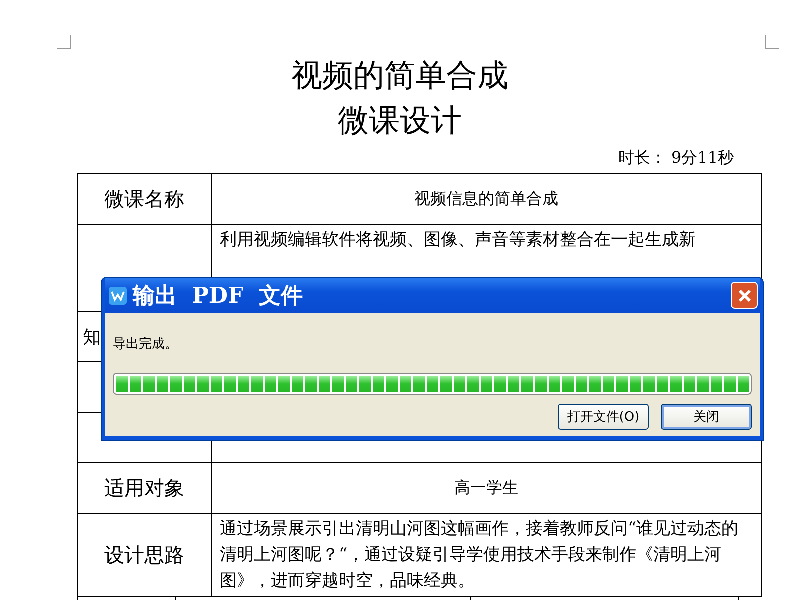  Describe the element at coordinates (118, 295) in the screenshot. I see `app-icon` at that location.